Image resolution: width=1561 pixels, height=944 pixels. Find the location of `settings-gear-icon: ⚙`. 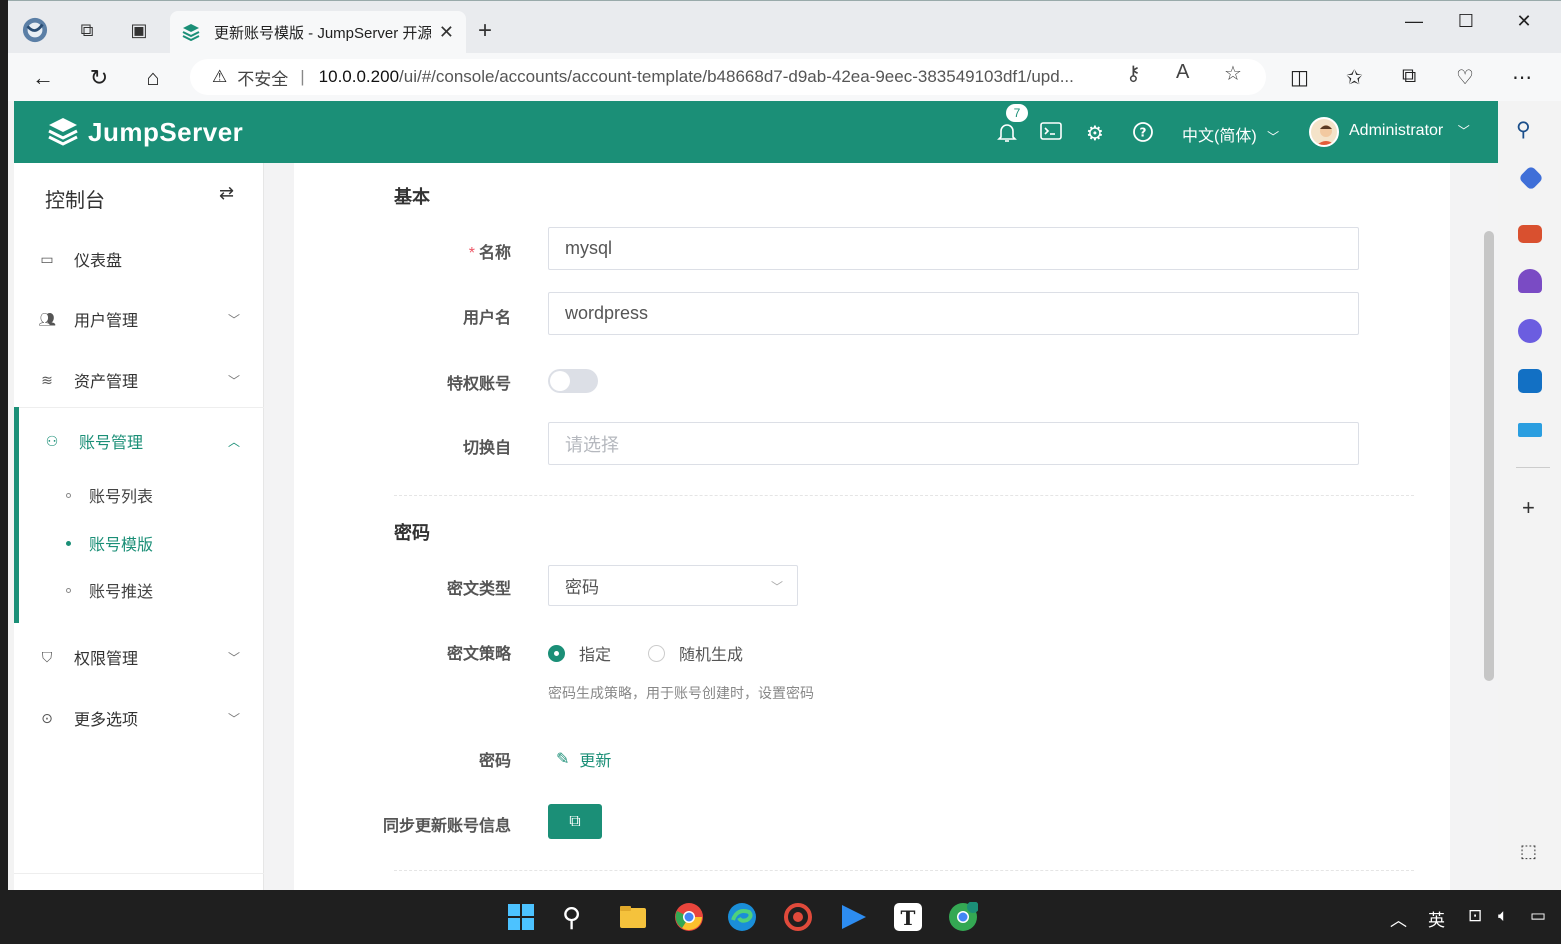

settings-gear-icon: ⚙ is located at coordinates (1095, 133).